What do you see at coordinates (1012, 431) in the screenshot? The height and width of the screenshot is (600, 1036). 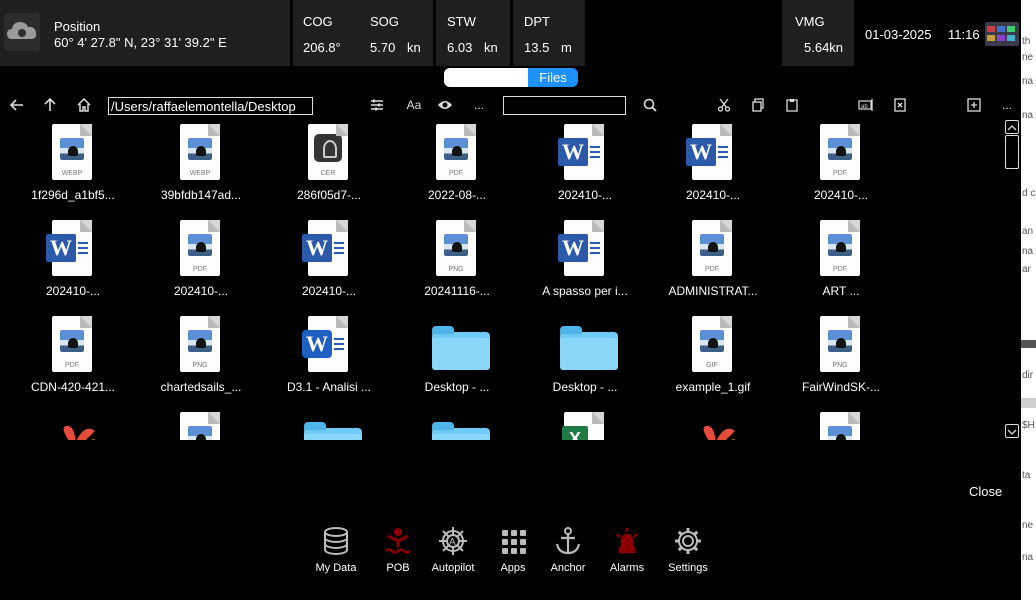 I see `scroll-down-button` at bounding box center [1012, 431].